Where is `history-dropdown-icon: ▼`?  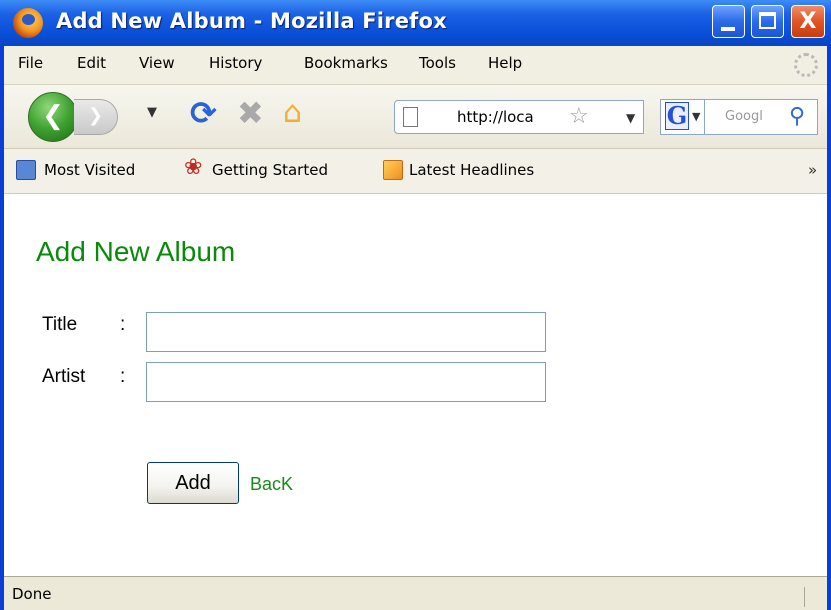
history-dropdown-icon: ▼ is located at coordinates (152, 112).